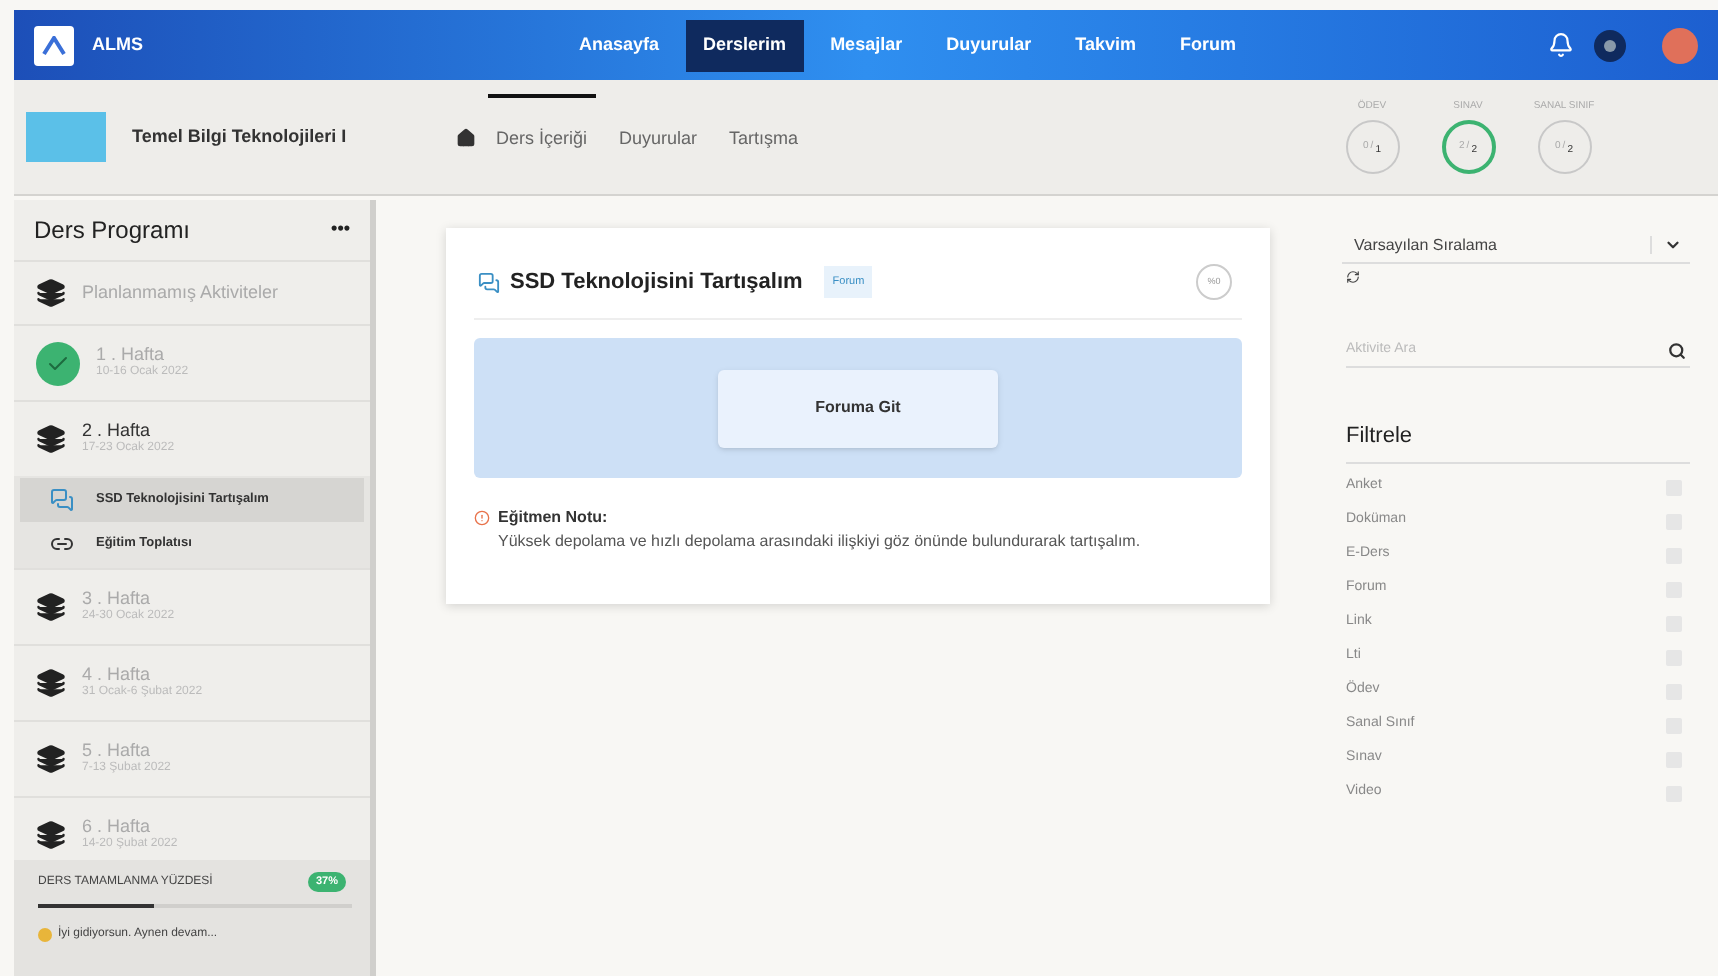 This screenshot has width=1718, height=976. Describe the element at coordinates (1379, 436) in the screenshot. I see `filter-title: Filtrele` at that location.